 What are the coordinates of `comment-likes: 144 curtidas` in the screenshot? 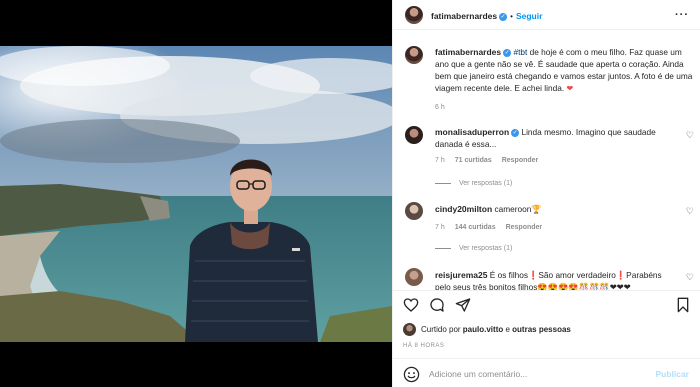 It's located at (475, 227).